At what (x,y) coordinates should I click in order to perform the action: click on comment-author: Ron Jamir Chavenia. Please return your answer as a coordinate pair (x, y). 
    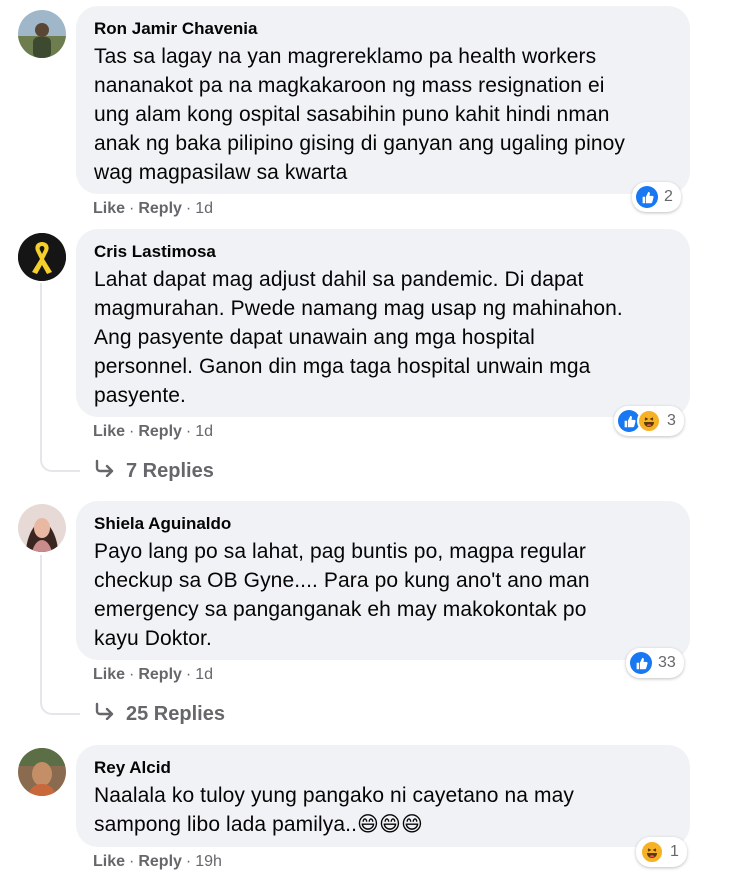
    Looking at the image, I should click on (383, 29).